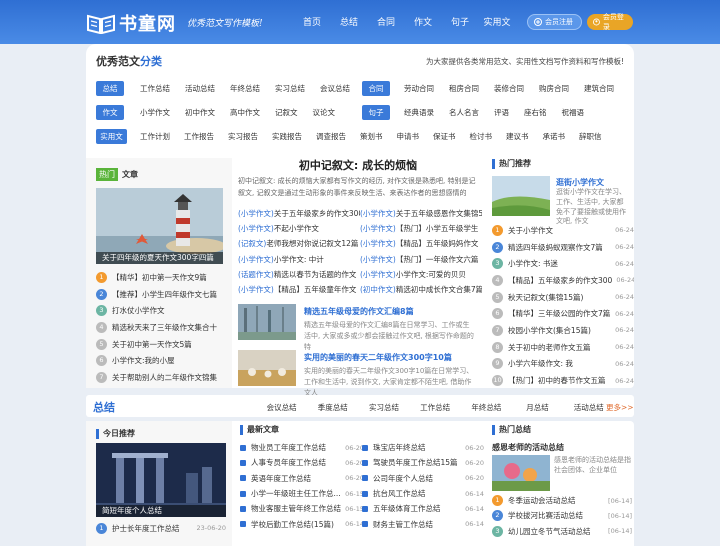  I want to click on list-item: 珠宝店年终总结 06-20, so click(423, 447).